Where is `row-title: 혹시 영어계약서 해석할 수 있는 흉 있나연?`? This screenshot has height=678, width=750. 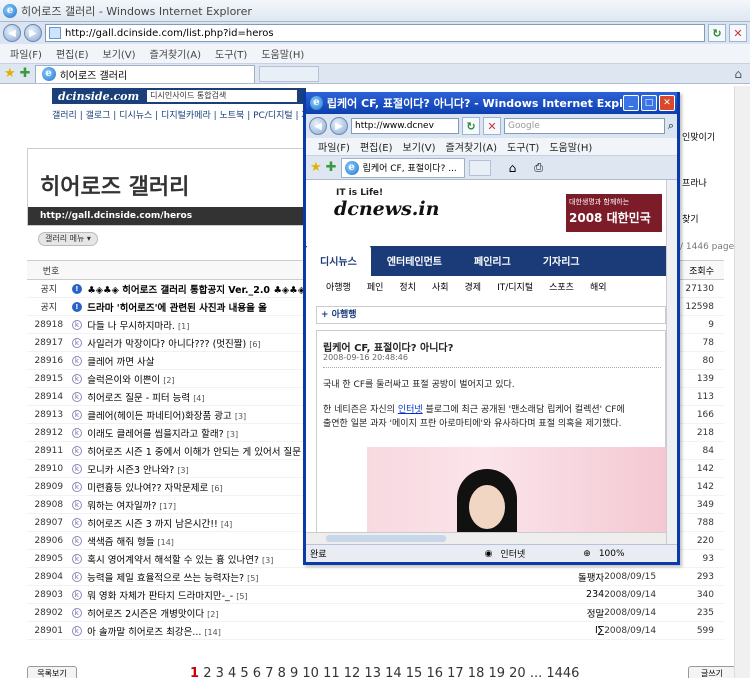
row-title: 혹시 영어계약서 해석할 수 있는 흉 있나연? is located at coordinates (173, 560).